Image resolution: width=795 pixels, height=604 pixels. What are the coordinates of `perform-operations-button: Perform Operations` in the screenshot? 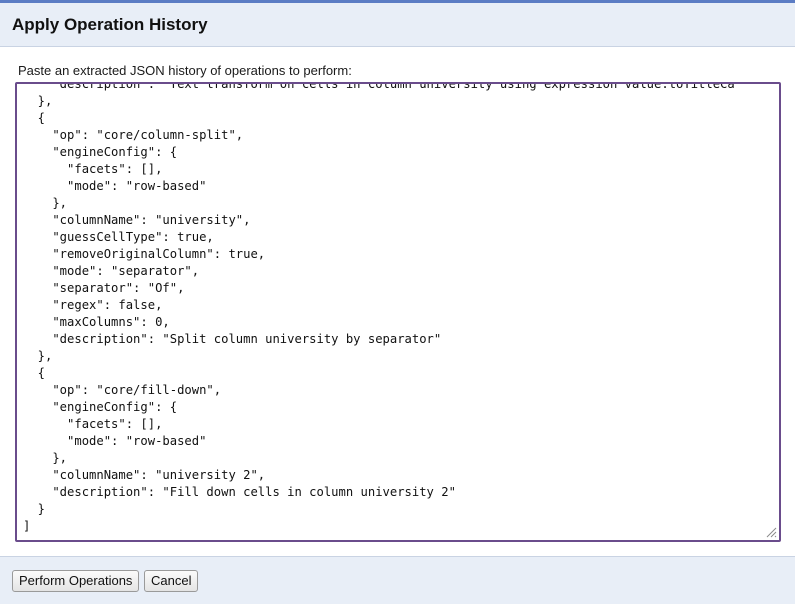 It's located at (76, 581).